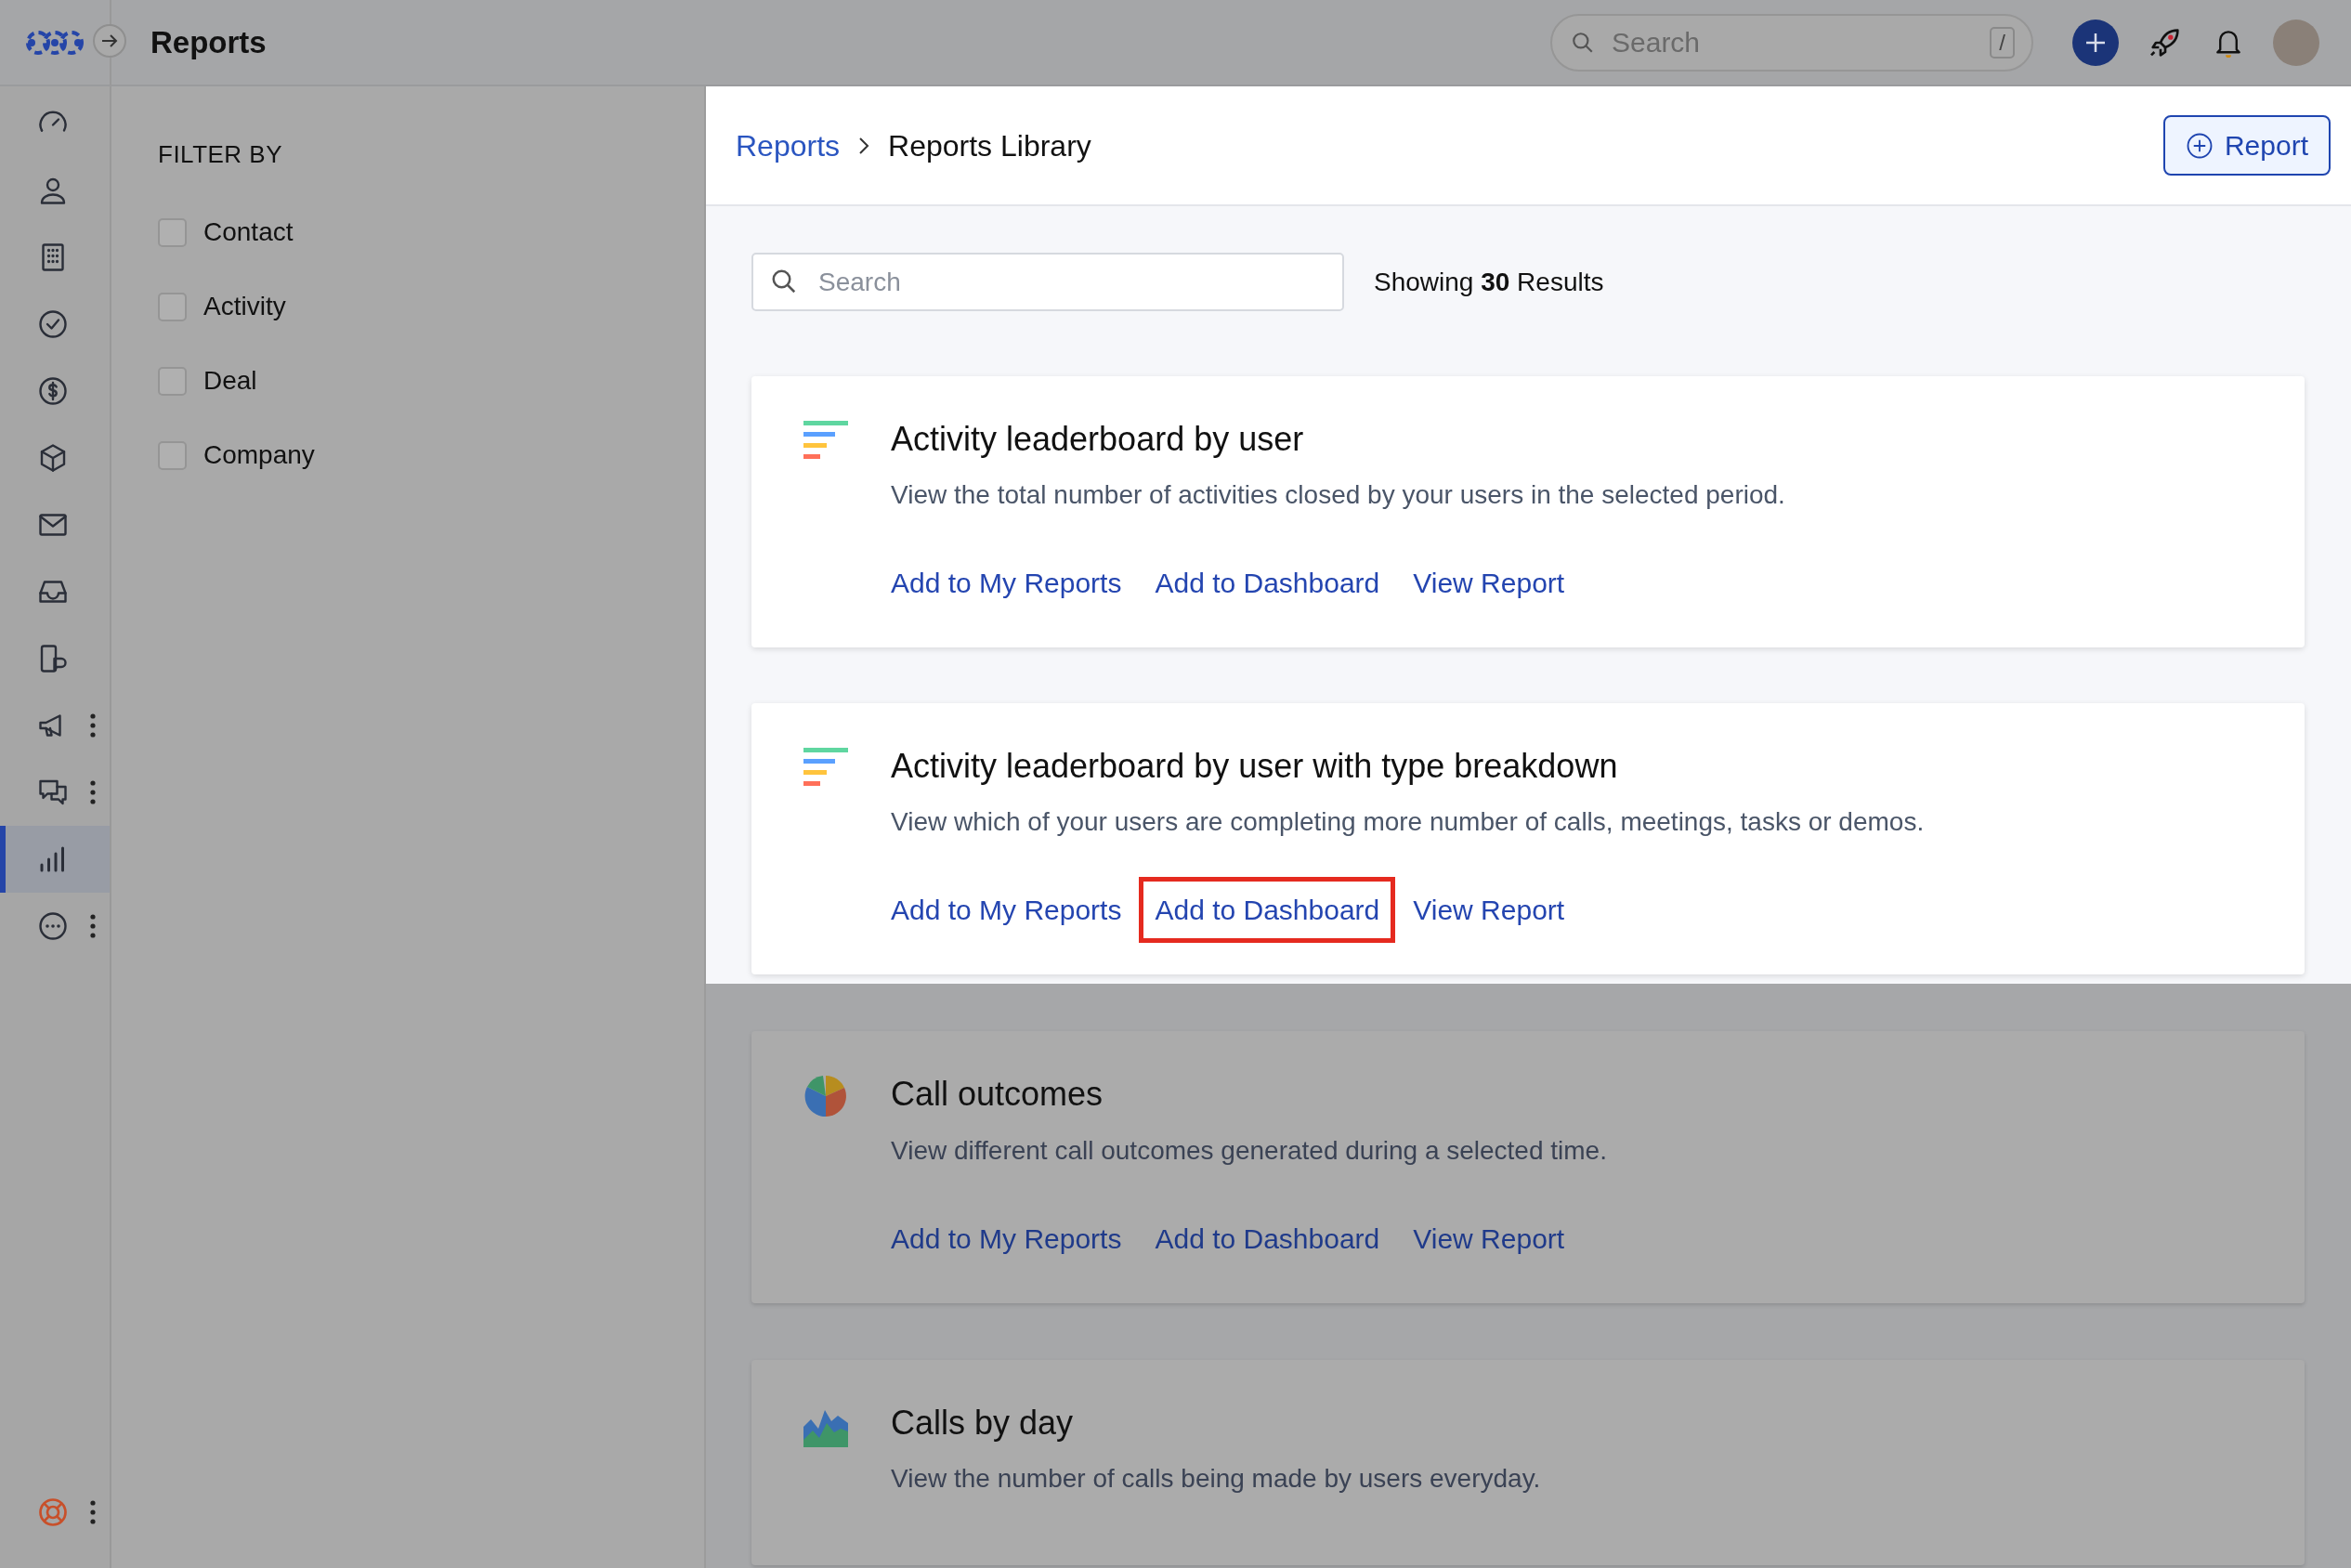 Image resolution: width=2351 pixels, height=1568 pixels. Describe the element at coordinates (53, 926) in the screenshot. I see `ellipsis-circle-icon` at that location.